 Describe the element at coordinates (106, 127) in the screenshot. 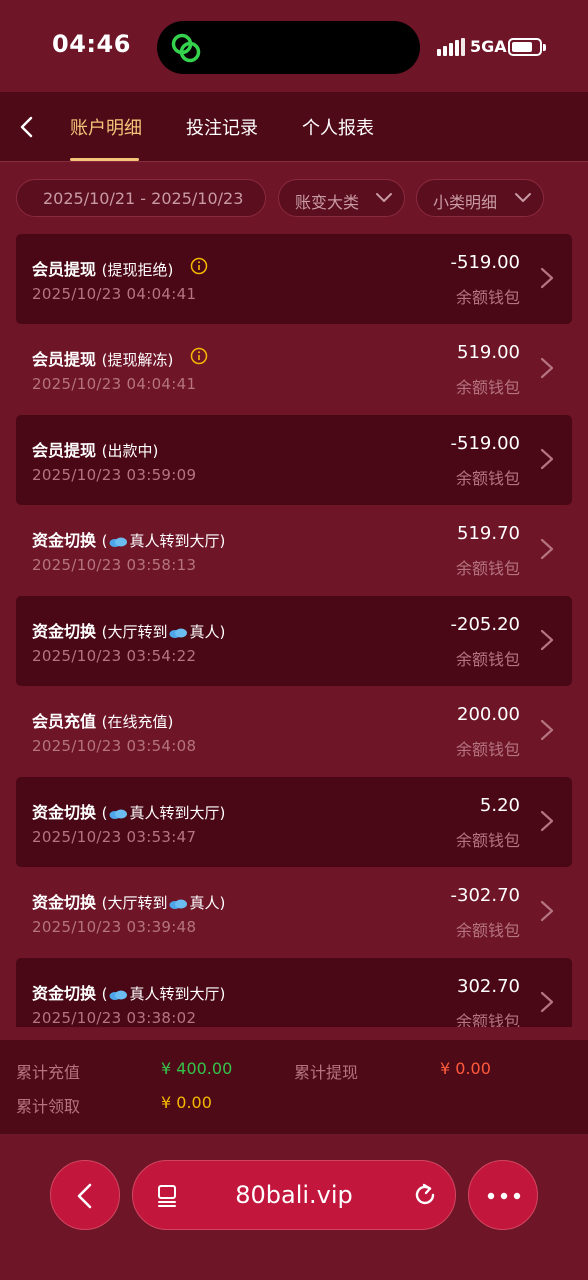

I see `tab-account-details: 账户明细` at that location.